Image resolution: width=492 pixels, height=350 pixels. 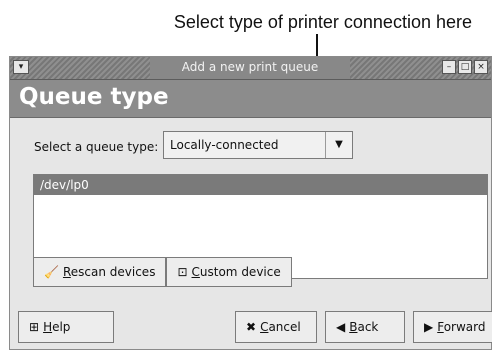 What do you see at coordinates (280, 327) in the screenshot?
I see `cancel-label: Cancel` at bounding box center [280, 327].